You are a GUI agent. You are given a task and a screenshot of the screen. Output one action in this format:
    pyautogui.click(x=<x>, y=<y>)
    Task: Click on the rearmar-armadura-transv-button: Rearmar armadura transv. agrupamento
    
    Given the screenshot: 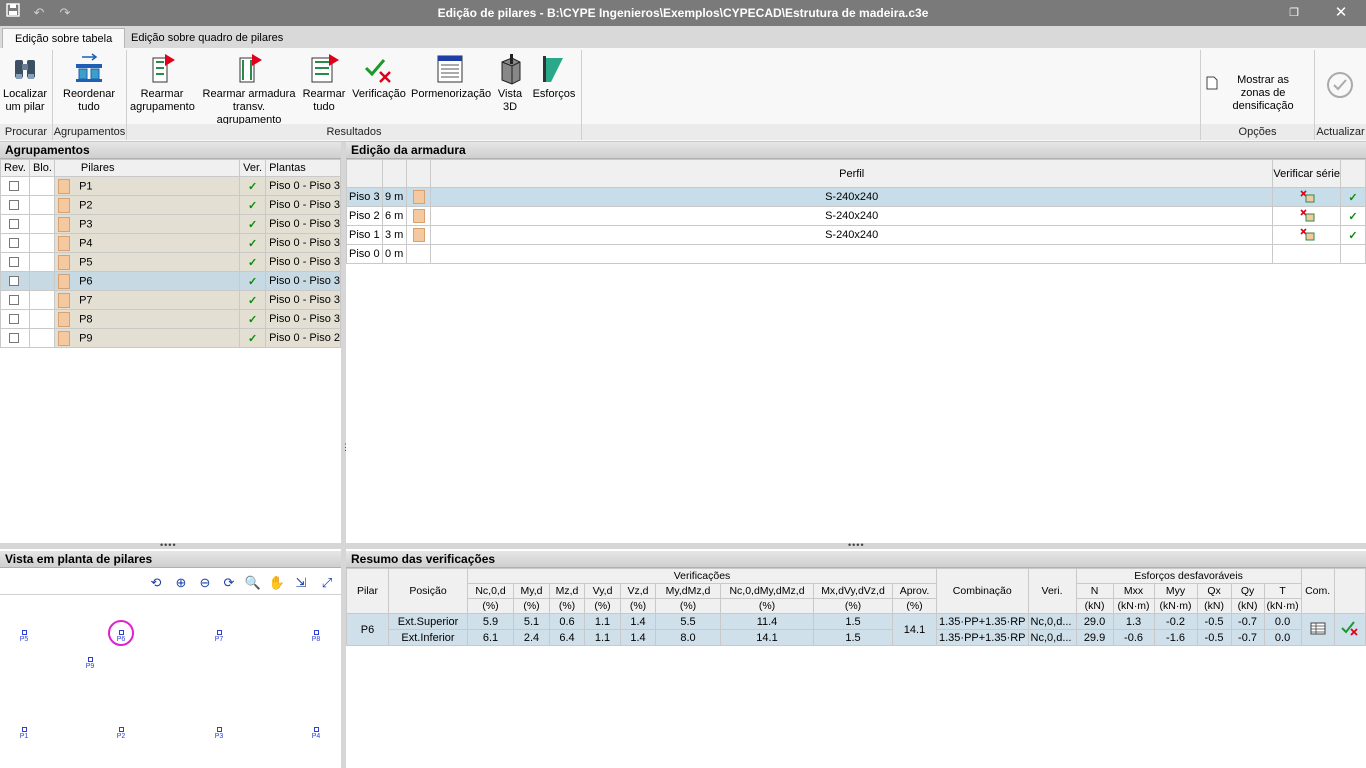 What is the action you would take?
    pyautogui.click(x=249, y=89)
    